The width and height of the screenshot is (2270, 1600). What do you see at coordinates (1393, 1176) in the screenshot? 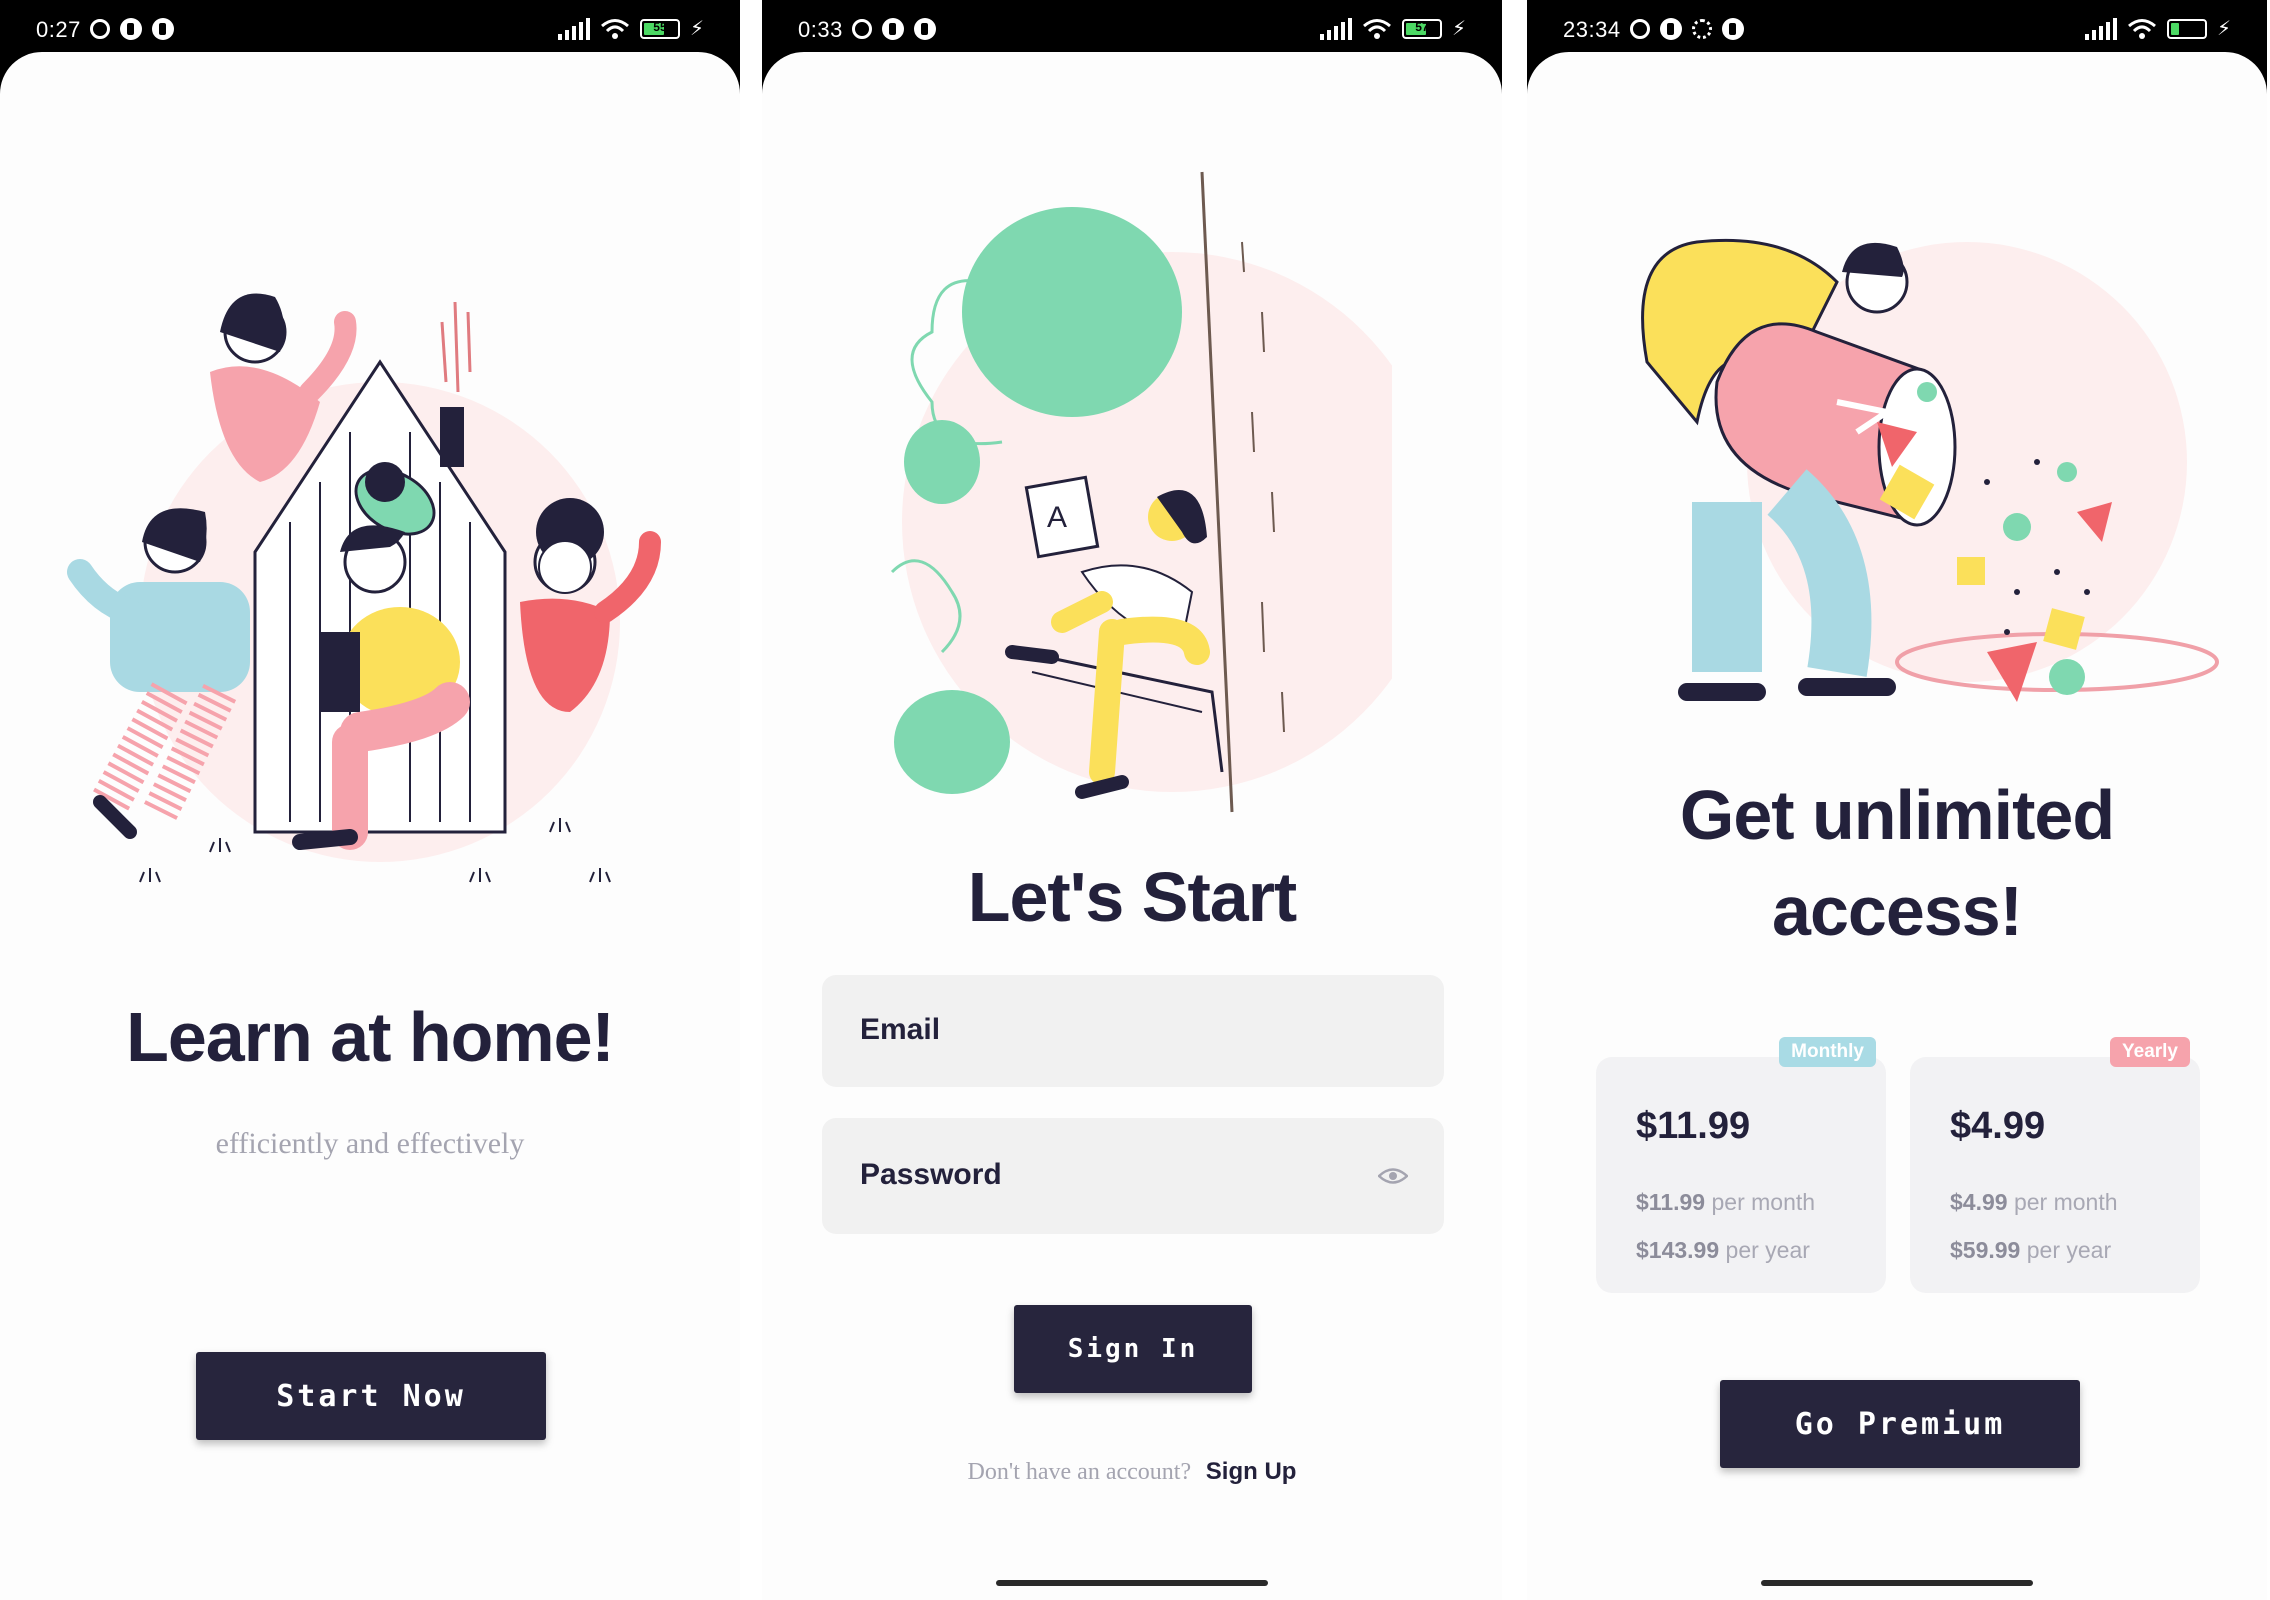
I see `show-password-eye-icon` at bounding box center [1393, 1176].